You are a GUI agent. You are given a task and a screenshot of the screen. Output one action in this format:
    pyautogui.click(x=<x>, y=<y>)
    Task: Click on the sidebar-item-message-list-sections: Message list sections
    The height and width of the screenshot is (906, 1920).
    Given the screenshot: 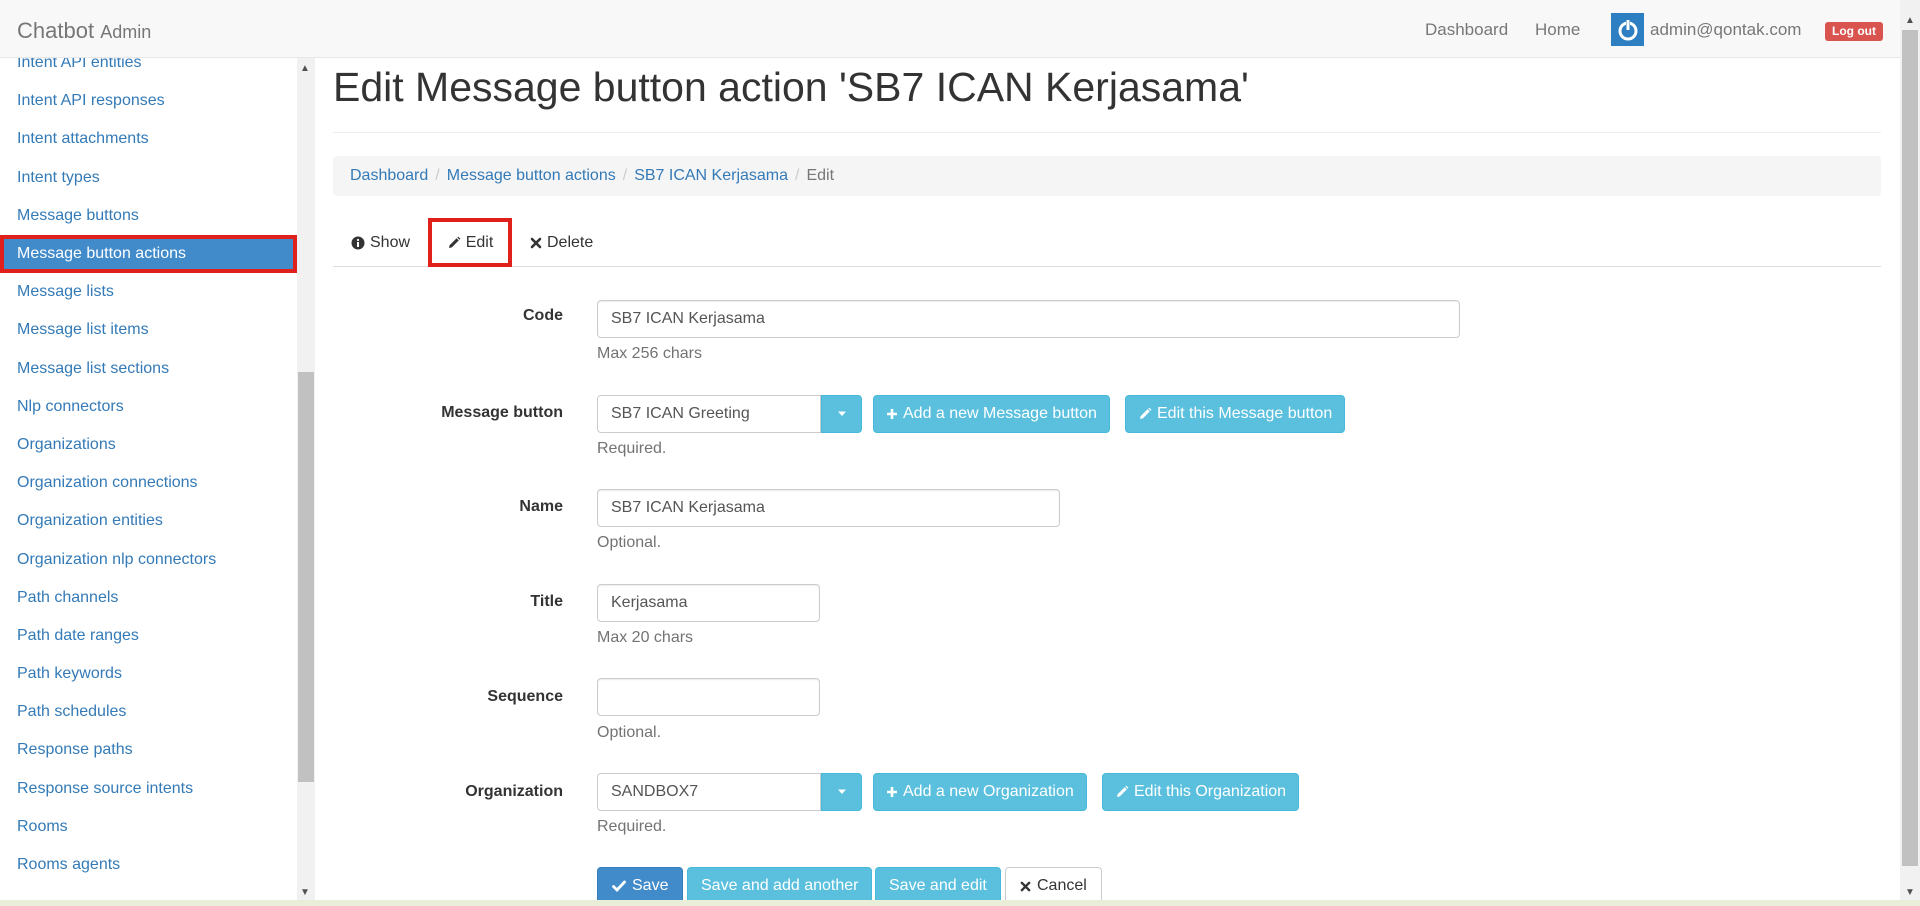 What is the action you would take?
    pyautogui.click(x=148, y=369)
    